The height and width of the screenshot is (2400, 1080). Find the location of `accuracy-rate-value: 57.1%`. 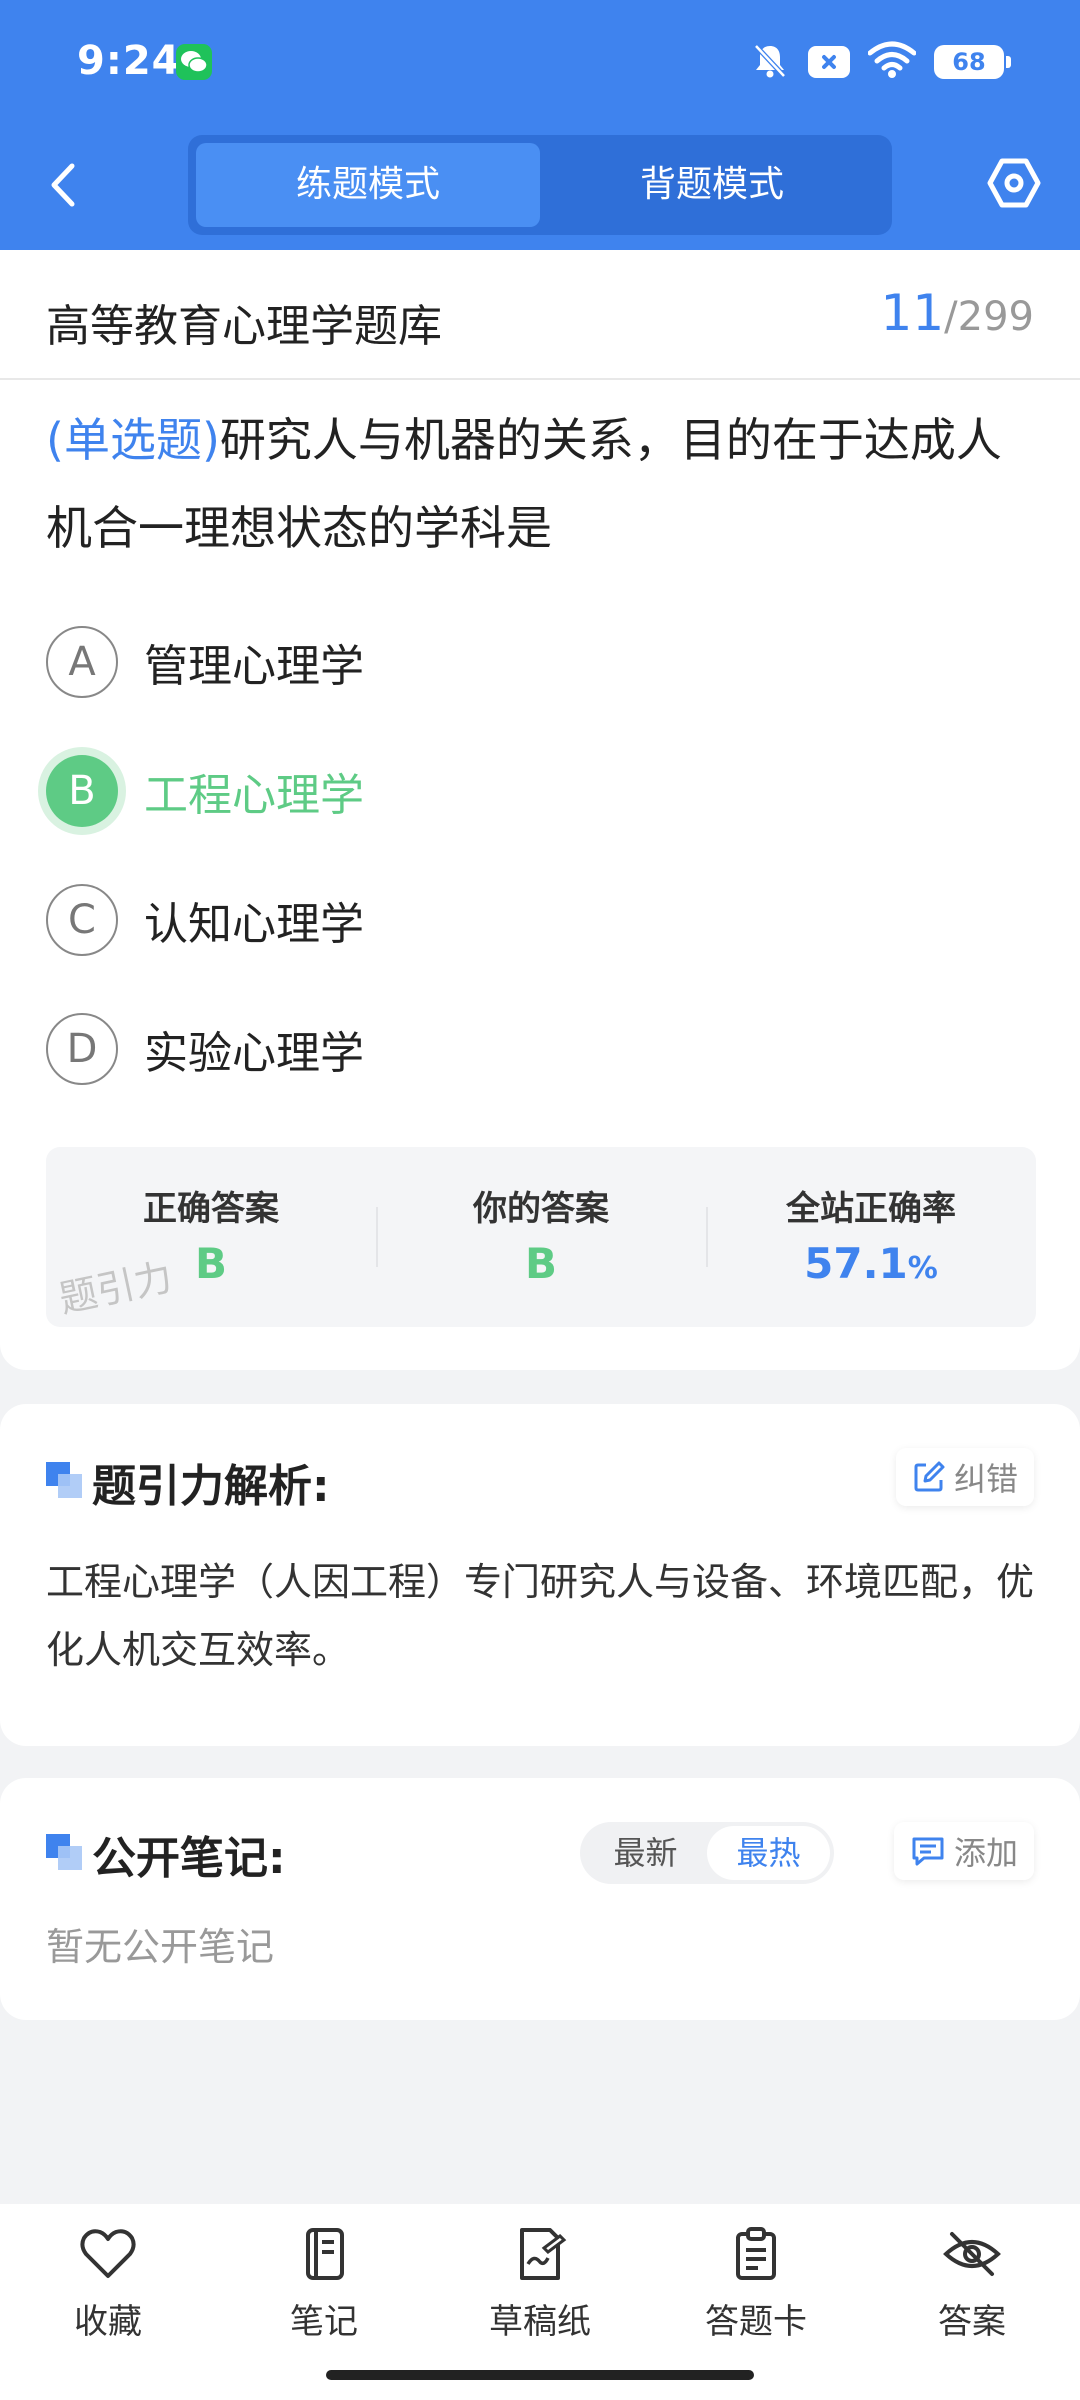

accuracy-rate-value: 57.1% is located at coordinates (871, 1263).